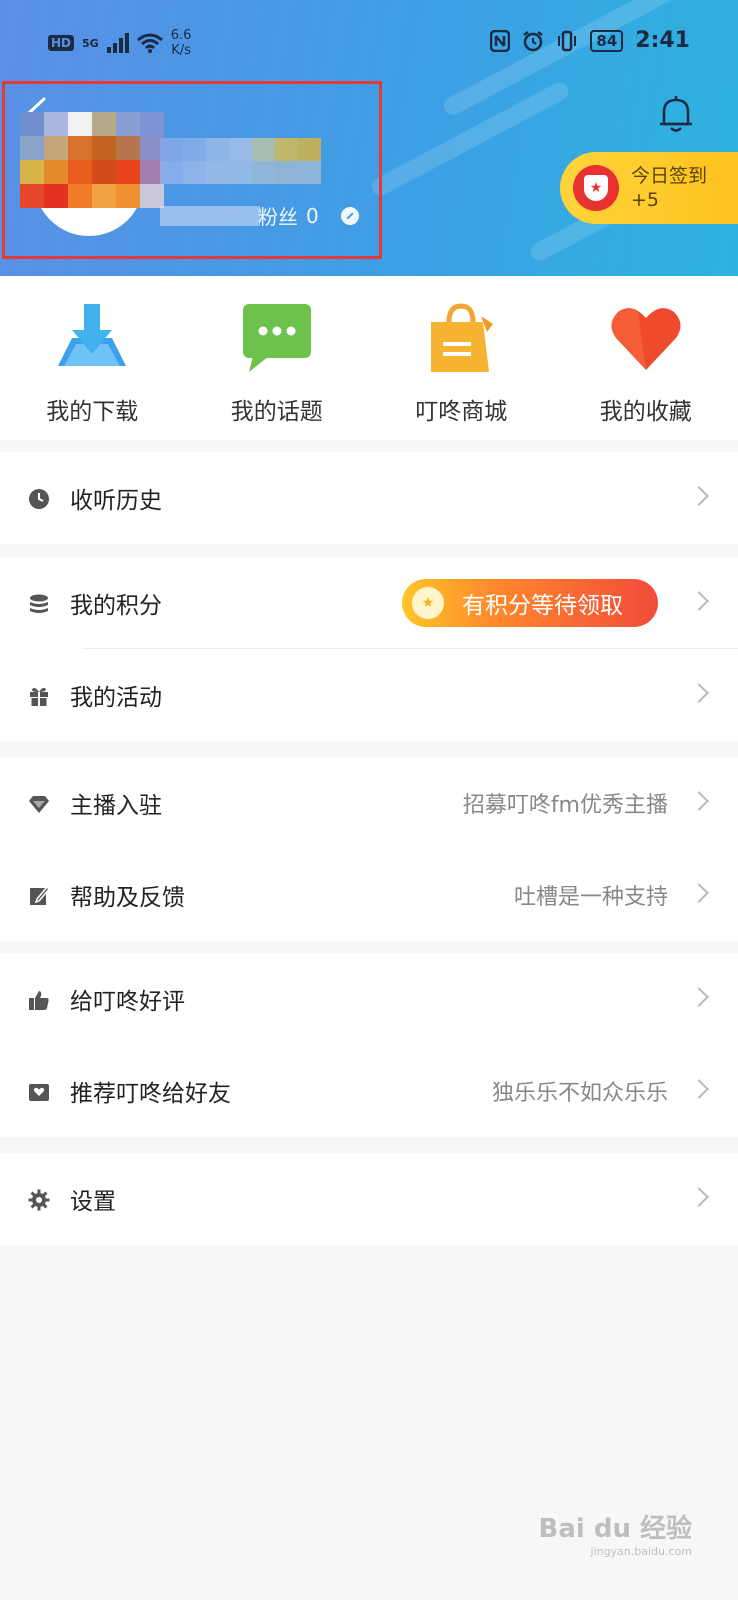 The width and height of the screenshot is (738, 1600). What do you see at coordinates (500, 40) in the screenshot?
I see `nfc-icon` at bounding box center [500, 40].